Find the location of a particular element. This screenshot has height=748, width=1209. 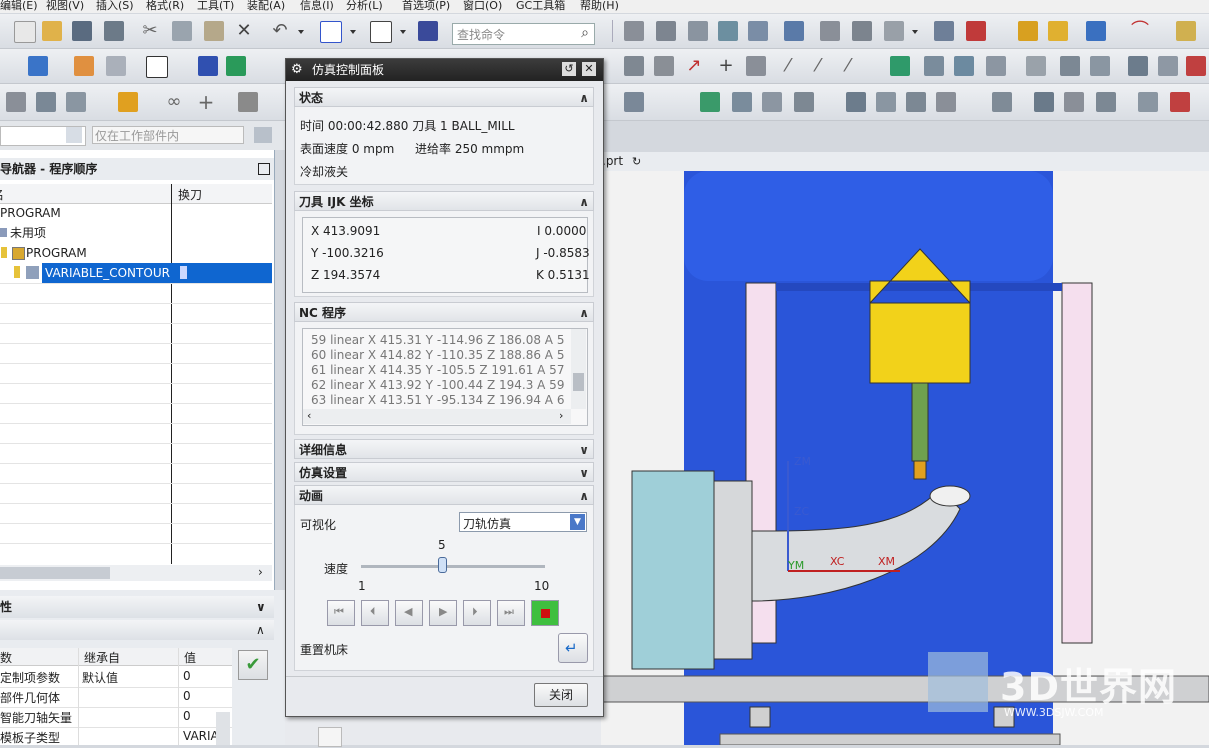

reset-machine-button: ↵ is located at coordinates (573, 648).